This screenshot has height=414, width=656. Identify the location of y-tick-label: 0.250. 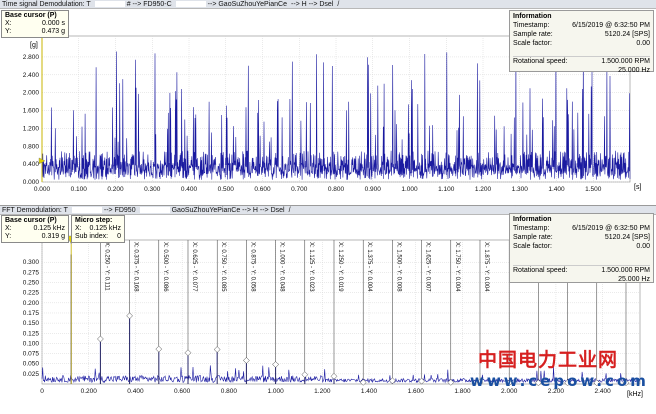
(31, 283).